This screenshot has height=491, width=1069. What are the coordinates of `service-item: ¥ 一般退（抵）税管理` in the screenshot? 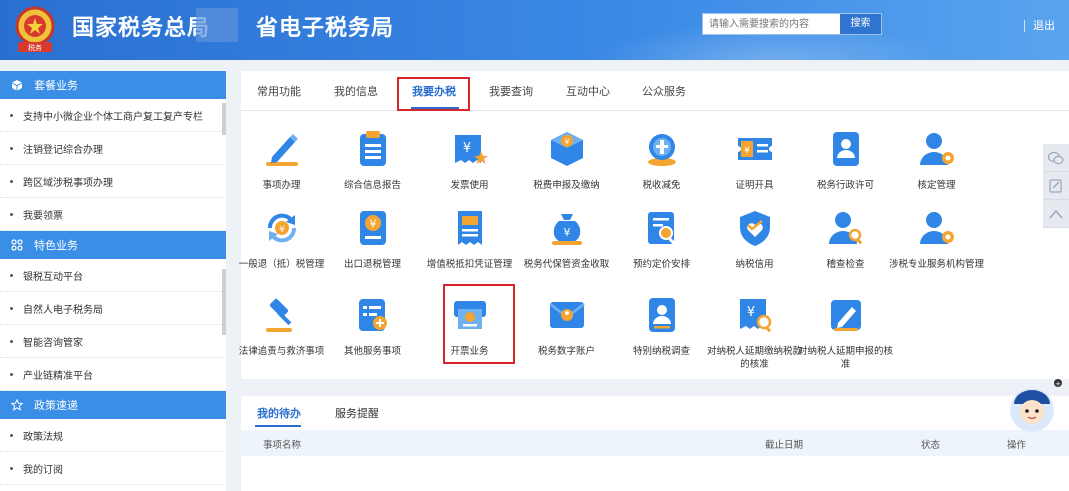 It's located at (281, 239).